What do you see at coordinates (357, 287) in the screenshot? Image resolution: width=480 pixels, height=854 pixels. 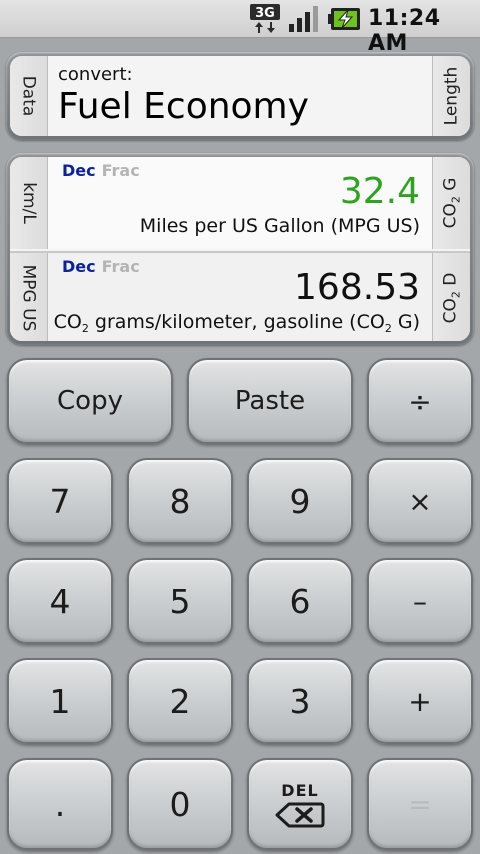 I see `input-value: 168.53` at bounding box center [357, 287].